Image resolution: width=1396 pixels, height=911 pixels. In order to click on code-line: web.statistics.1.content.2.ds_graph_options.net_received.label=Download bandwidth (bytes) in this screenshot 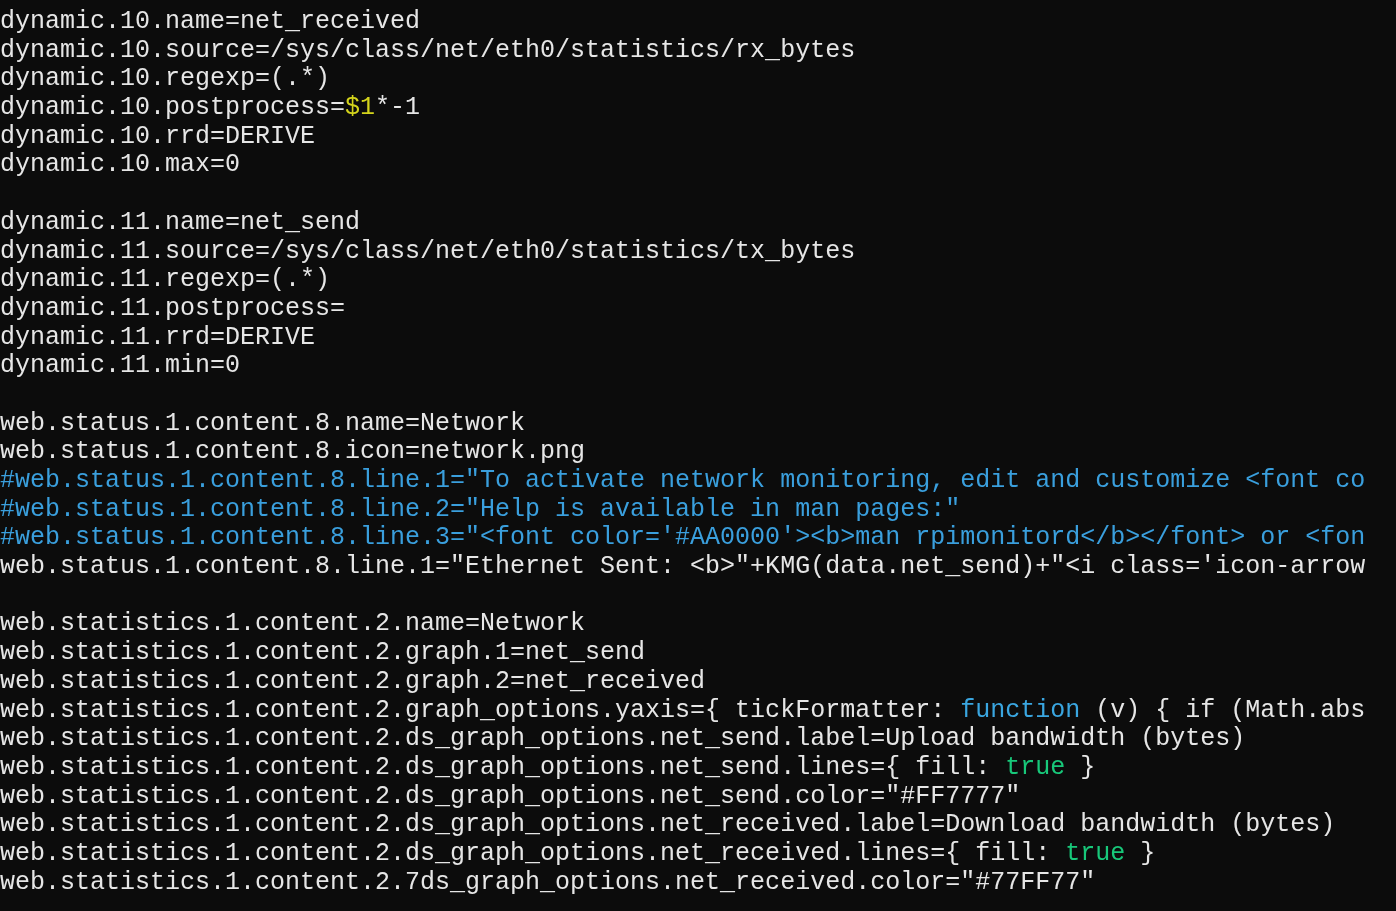, I will do `click(668, 825)`.